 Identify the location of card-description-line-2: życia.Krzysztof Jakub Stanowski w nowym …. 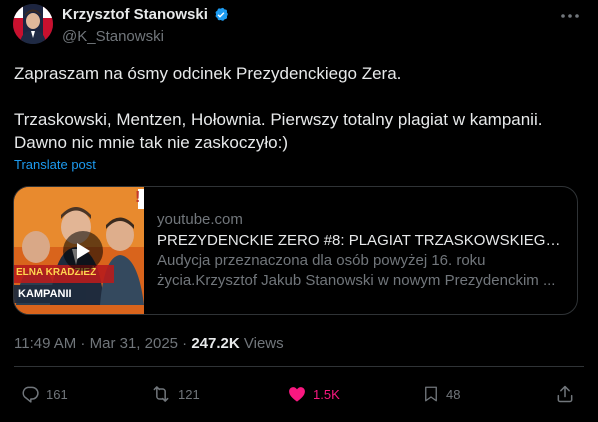
(356, 280).